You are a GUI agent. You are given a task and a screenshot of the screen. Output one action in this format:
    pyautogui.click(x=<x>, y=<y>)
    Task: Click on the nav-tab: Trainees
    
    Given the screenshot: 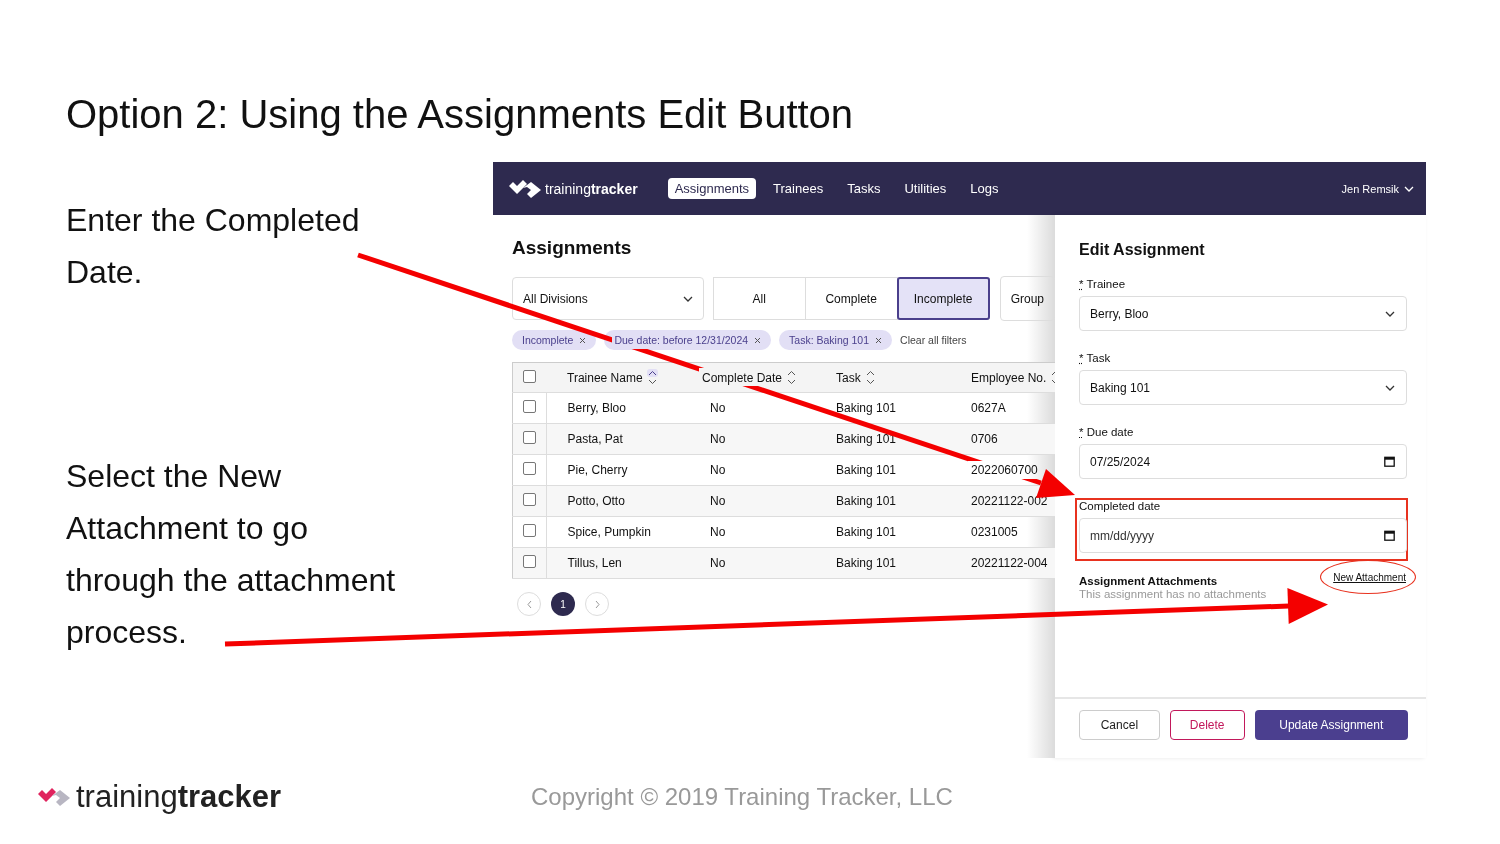 What is the action you would take?
    pyautogui.click(x=798, y=188)
    